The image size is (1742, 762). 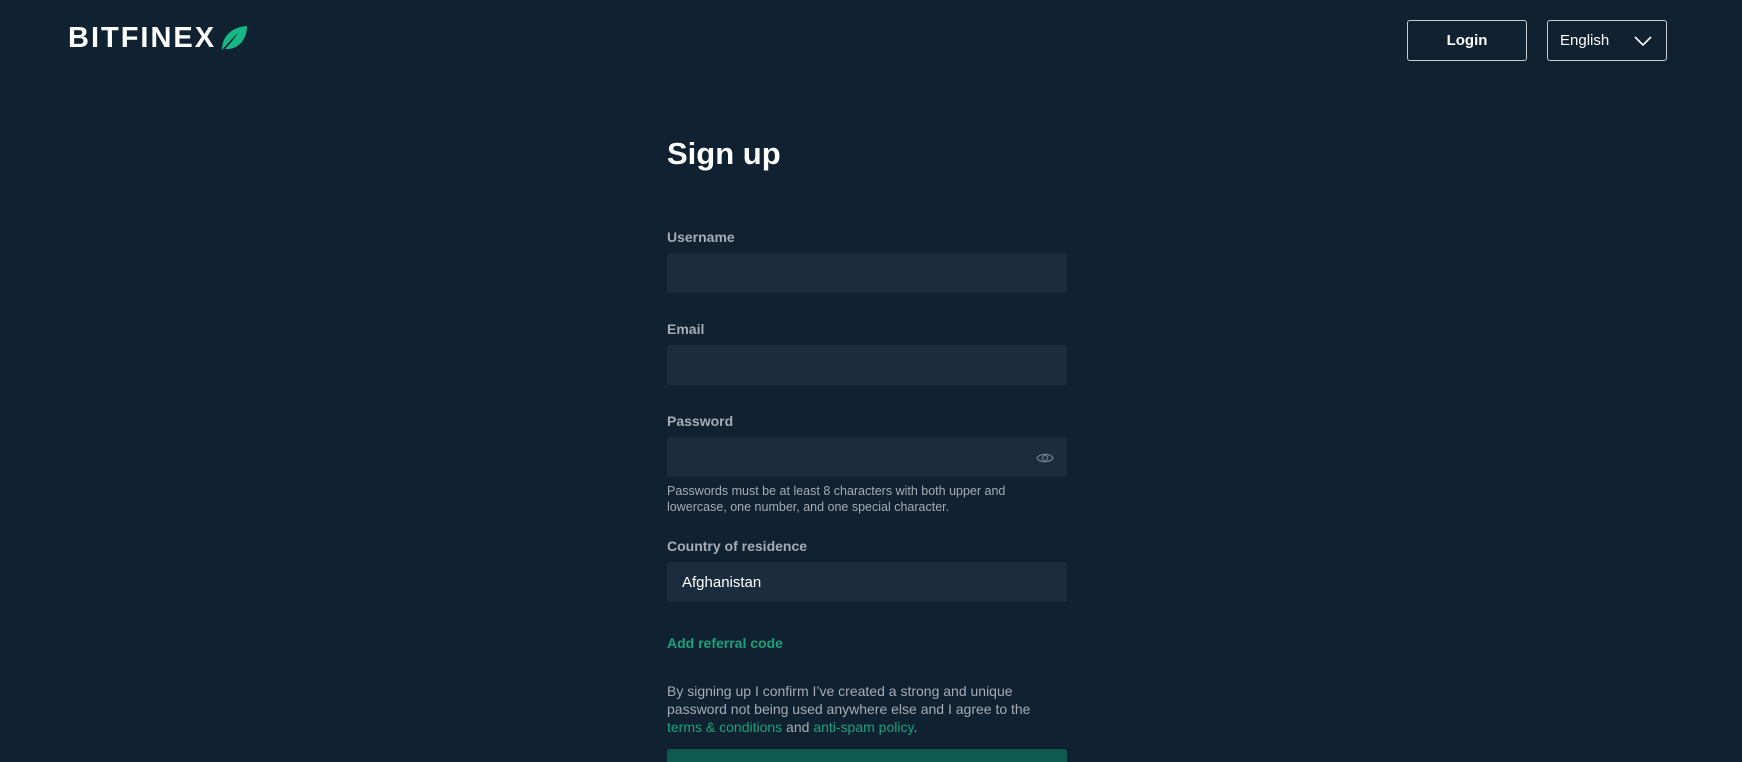 What do you see at coordinates (1643, 40) in the screenshot?
I see `chevron-down-icon` at bounding box center [1643, 40].